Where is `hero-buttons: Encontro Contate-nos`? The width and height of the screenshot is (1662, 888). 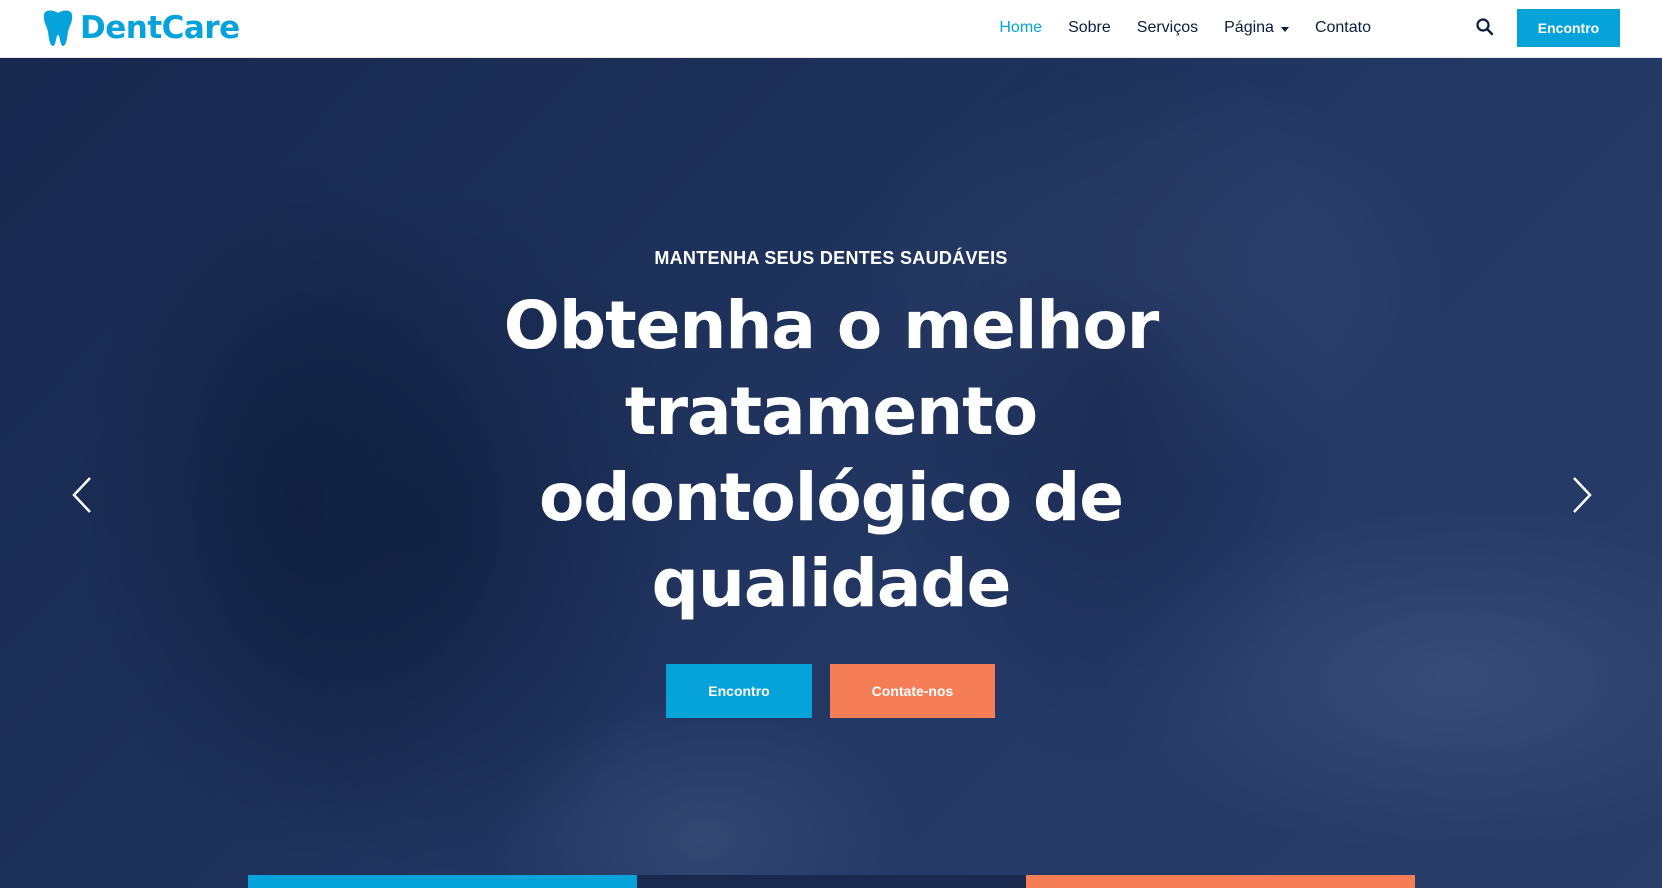
hero-buttons: Encontro Contate-nos is located at coordinates (830, 691).